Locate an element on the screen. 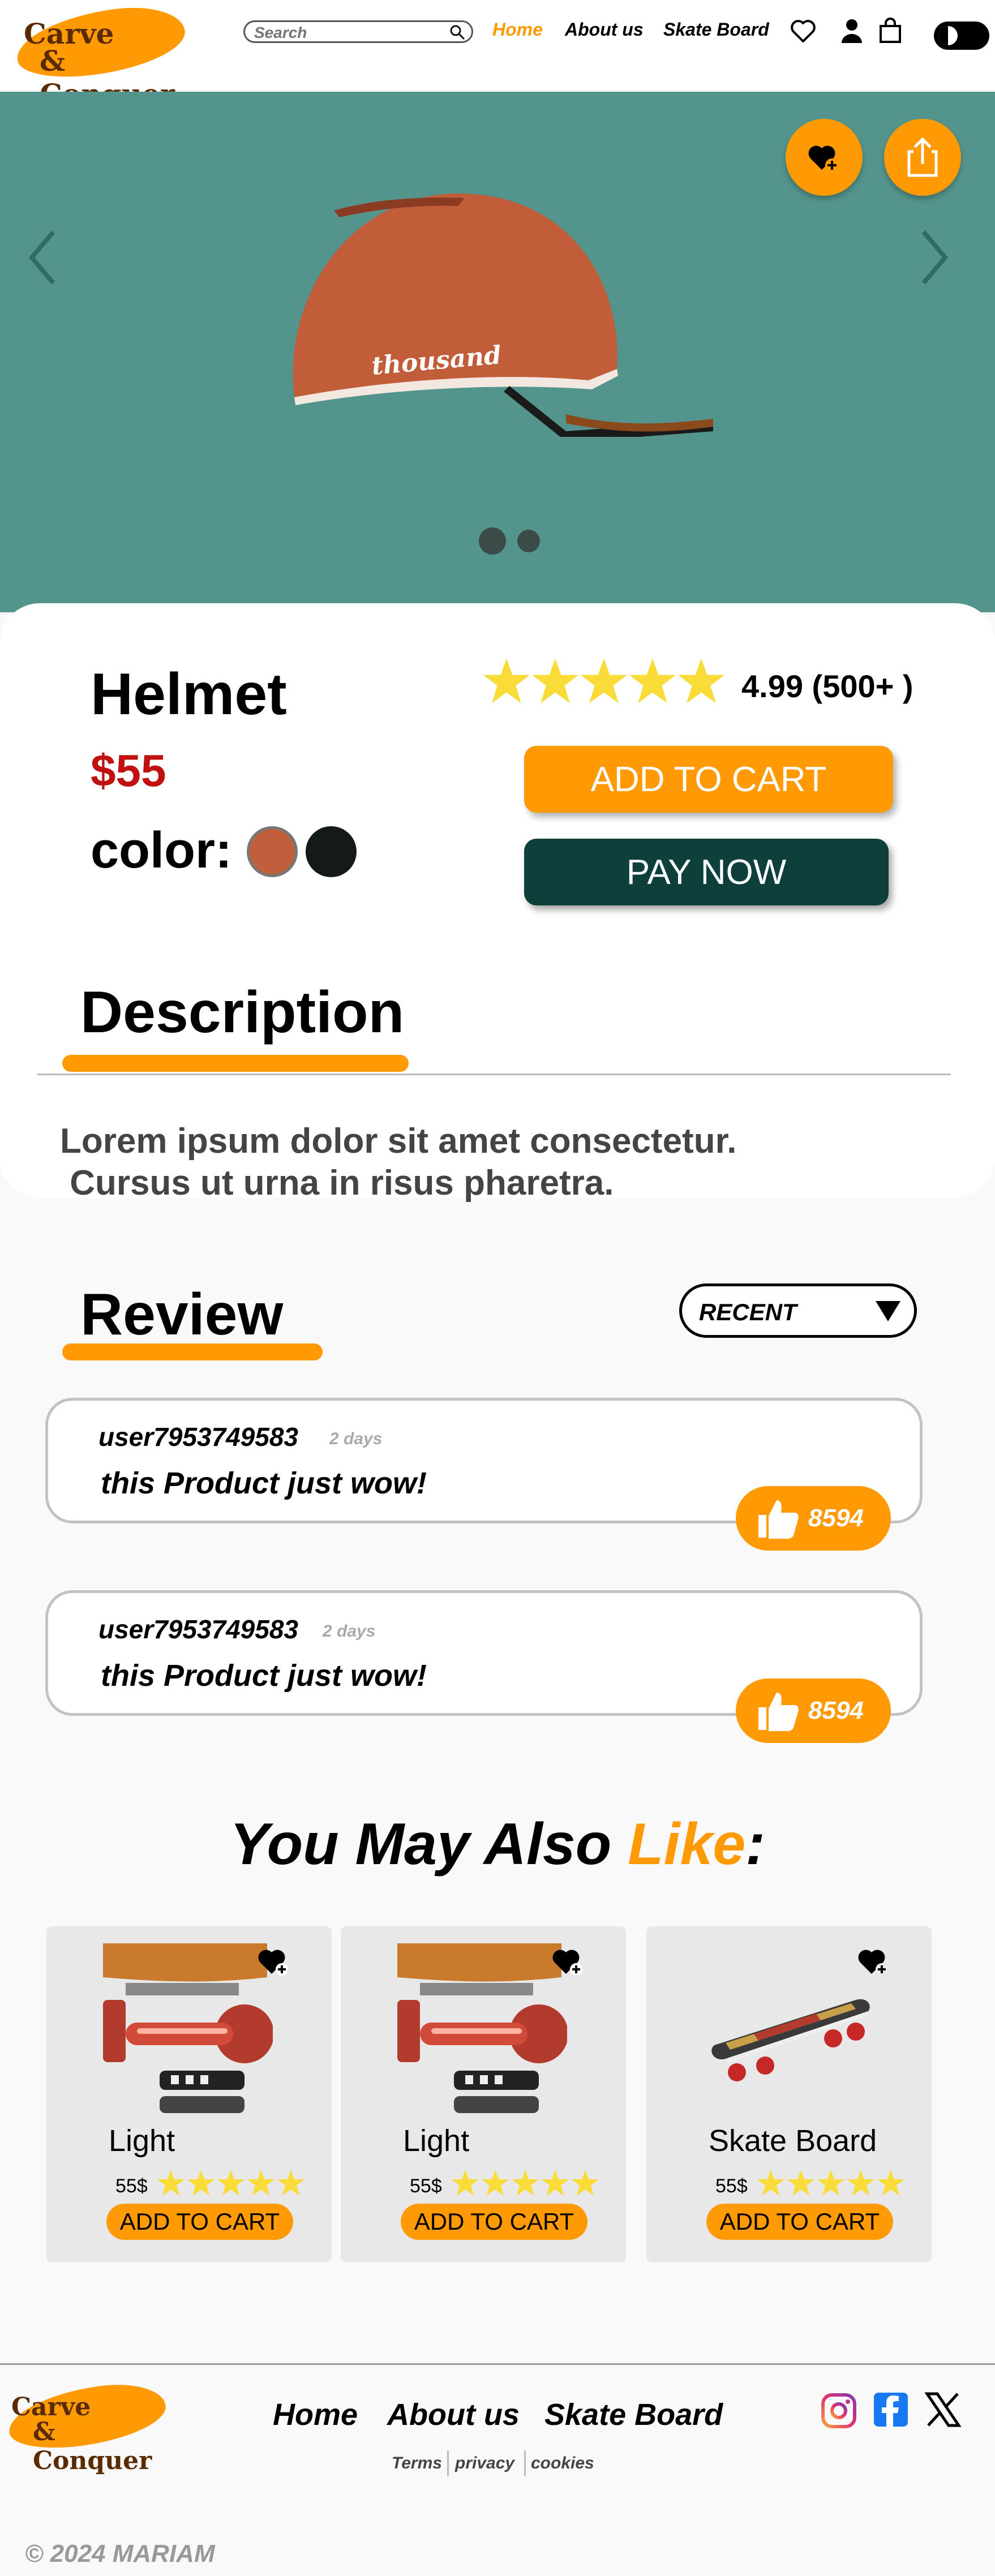 This screenshot has height=2576, width=995. caret-down-icon is located at coordinates (888, 1311).